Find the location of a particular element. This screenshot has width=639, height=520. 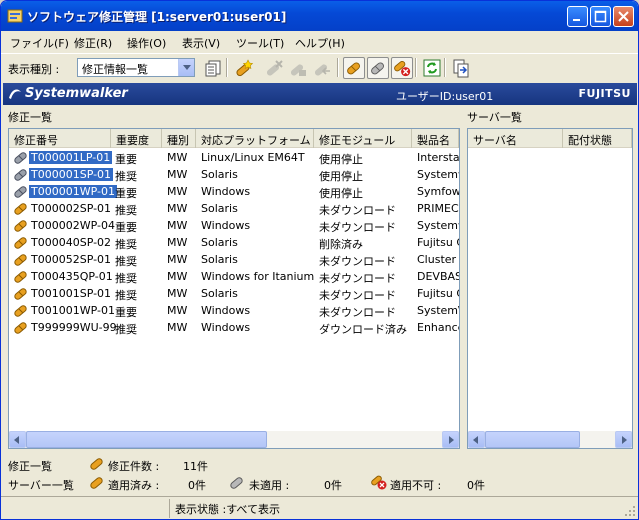

applied-count-label: 適用済み : is located at coordinates (134, 485).